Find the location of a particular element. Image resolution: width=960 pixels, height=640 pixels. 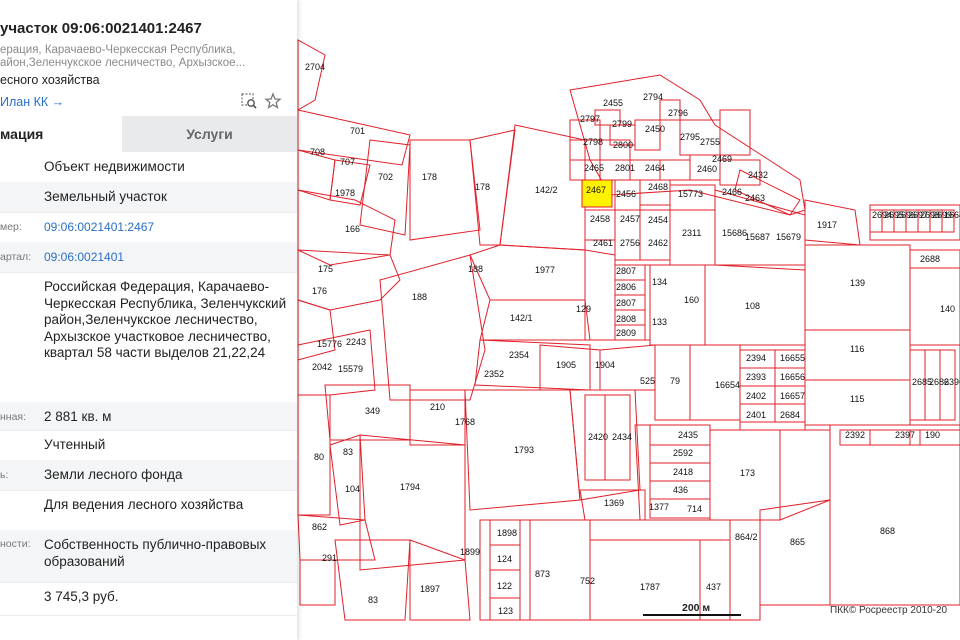

parcel-label: 2354 is located at coordinates (519, 355).